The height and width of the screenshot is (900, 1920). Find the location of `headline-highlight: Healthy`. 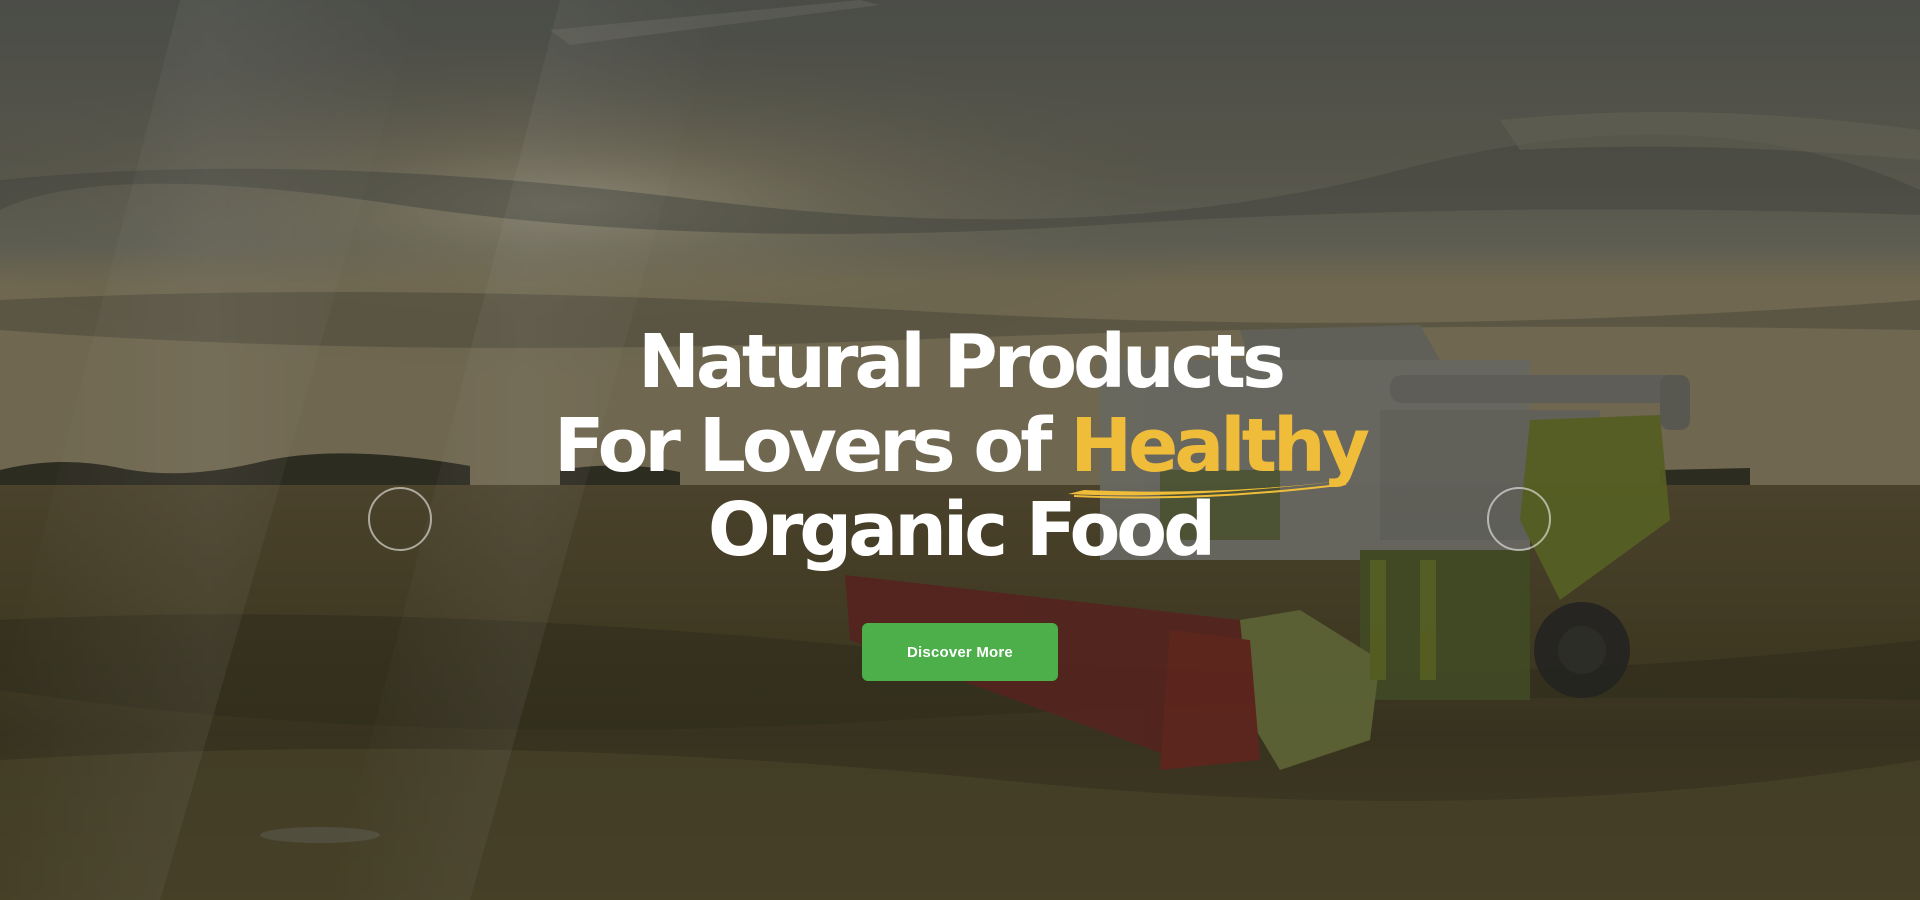

headline-highlight: Healthy is located at coordinates (1219, 451).